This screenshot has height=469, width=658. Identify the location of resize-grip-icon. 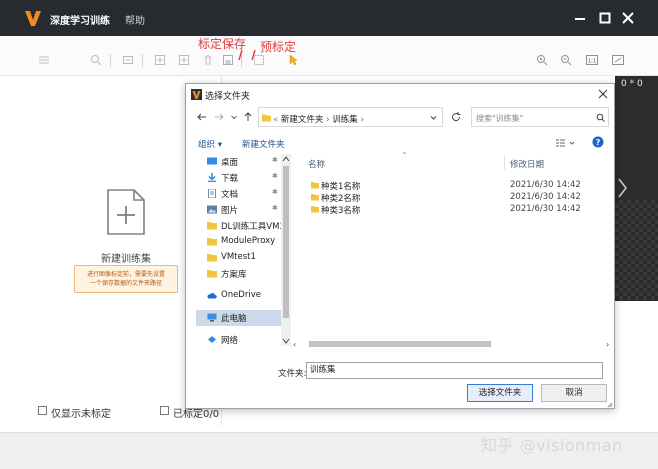
(610, 405).